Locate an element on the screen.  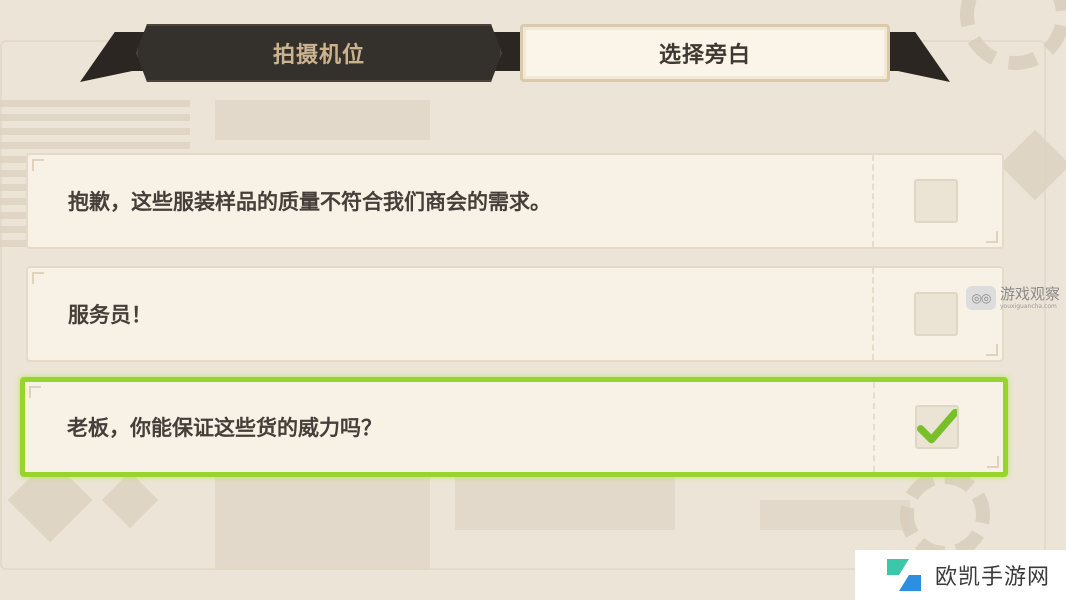
option-checkbox-checked is located at coordinates (937, 427).